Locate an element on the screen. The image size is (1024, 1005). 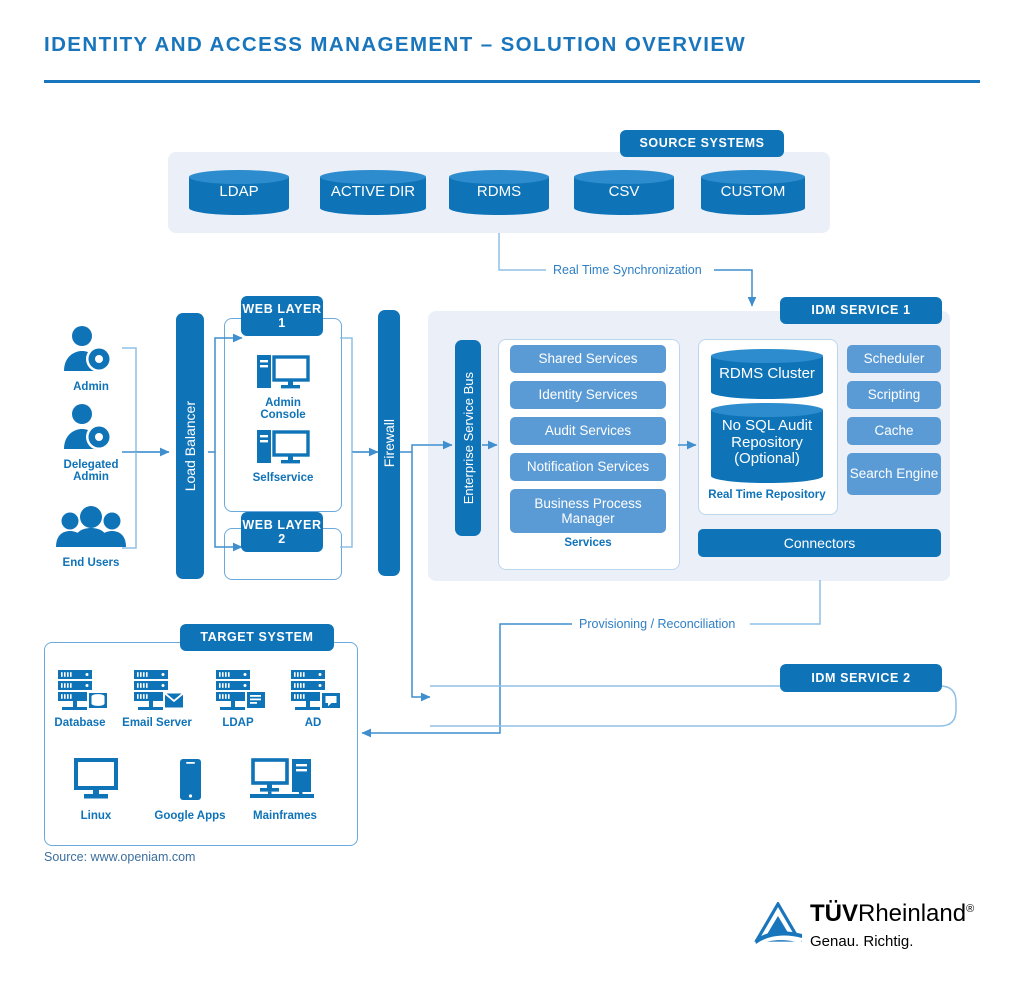
source-cylinder-label: CUSTOM is located at coordinates (753, 192).